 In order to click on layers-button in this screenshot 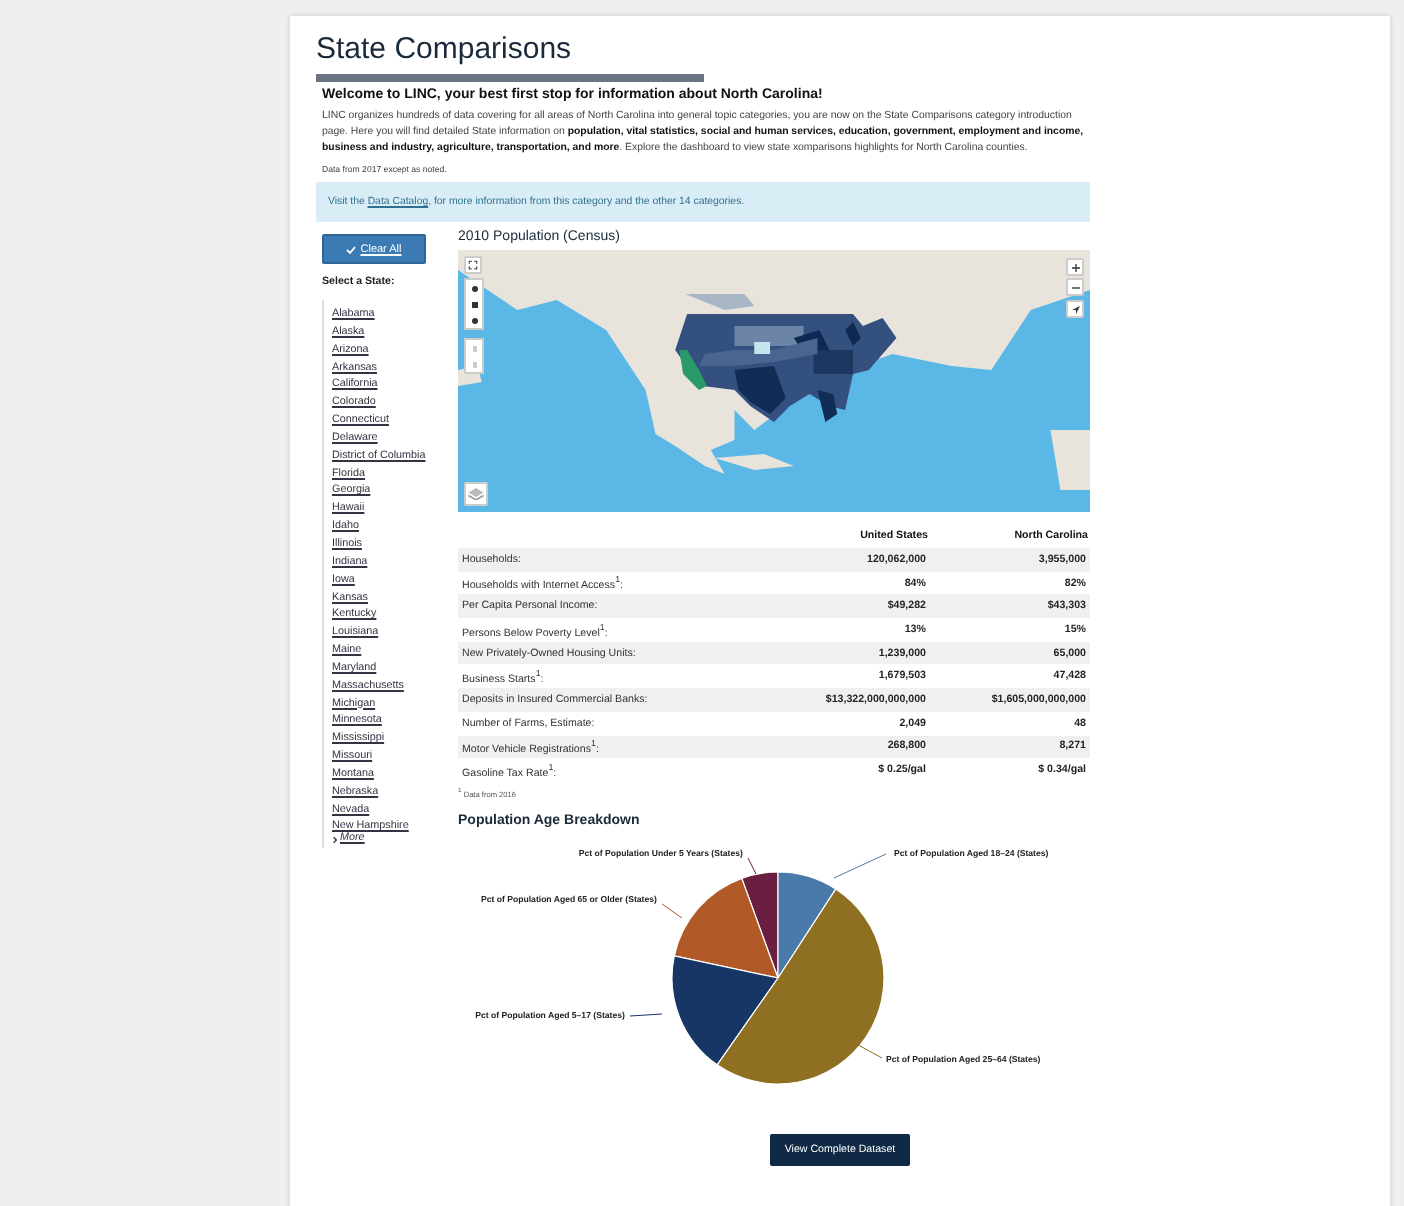, I will do `click(476, 494)`.